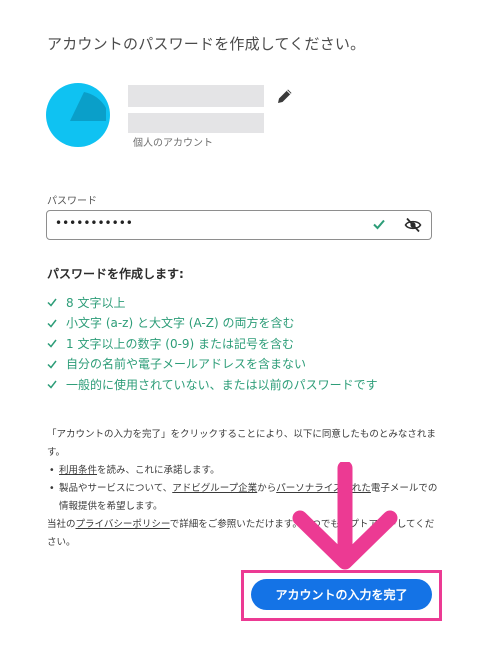  Describe the element at coordinates (222, 384) in the screenshot. I see `requirement-text: 一般的に使用されていない、または以前のパスワードです` at that location.